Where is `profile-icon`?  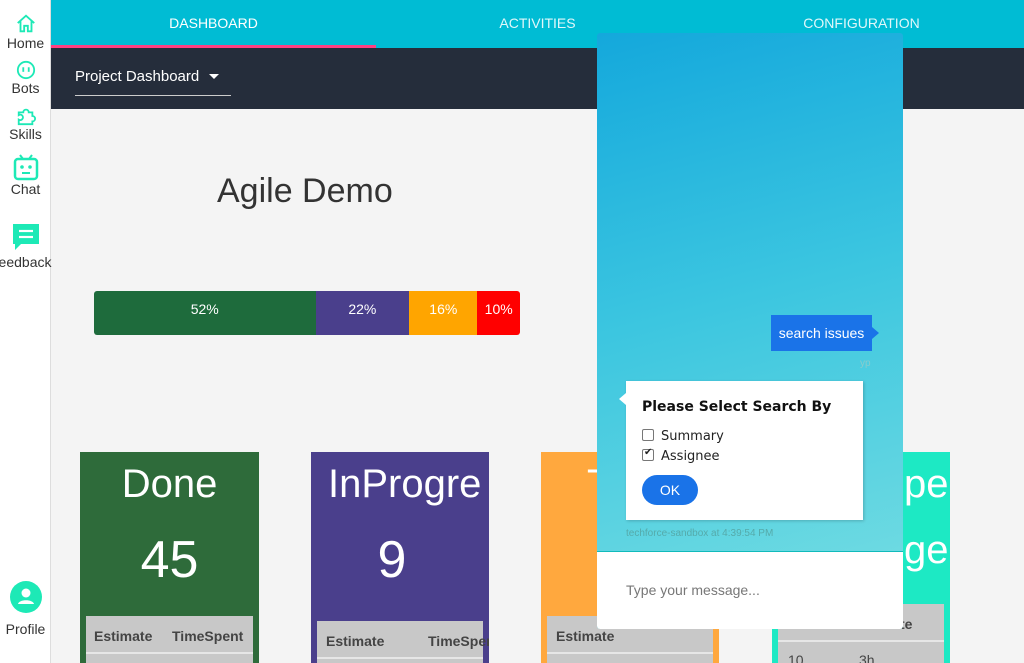
profile-icon is located at coordinates (25, 597).